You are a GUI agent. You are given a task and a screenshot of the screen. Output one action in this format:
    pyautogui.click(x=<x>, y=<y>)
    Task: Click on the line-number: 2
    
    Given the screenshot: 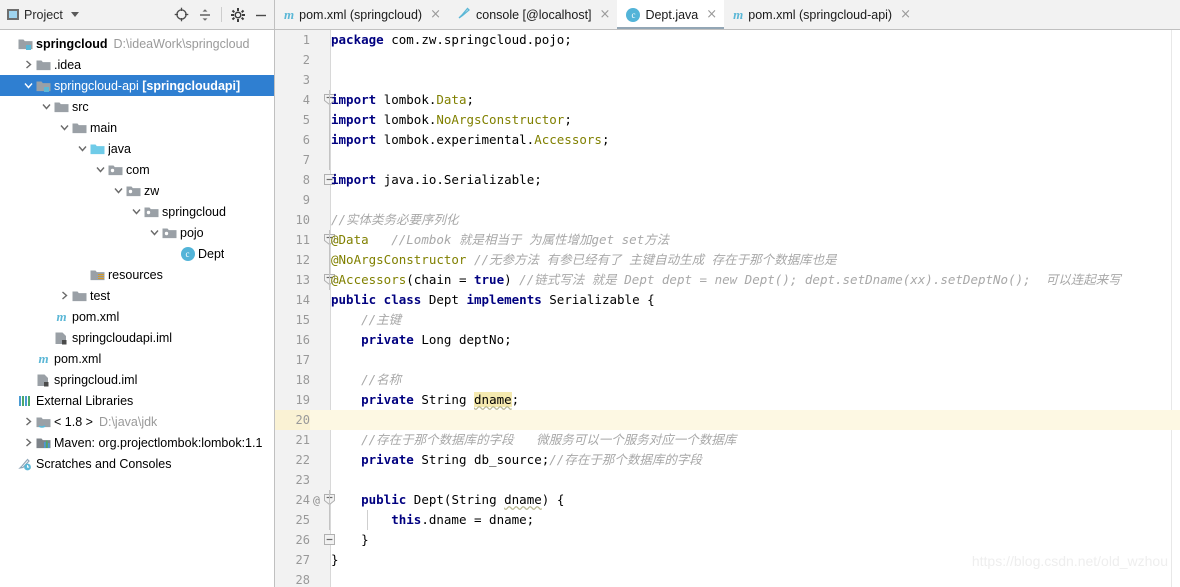 What is the action you would take?
    pyautogui.click(x=306, y=60)
    